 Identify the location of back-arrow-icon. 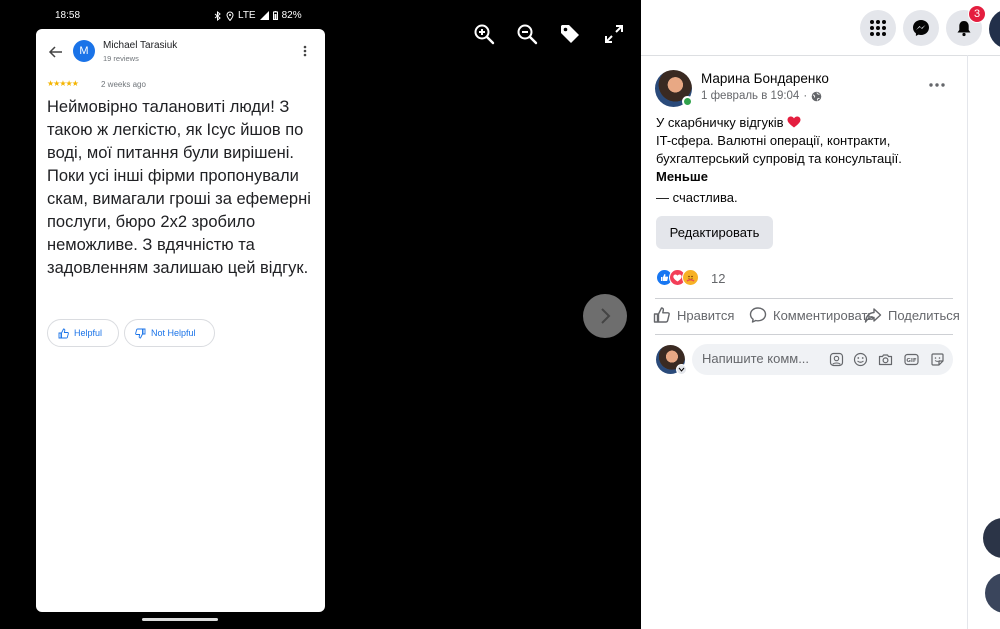
(56, 52).